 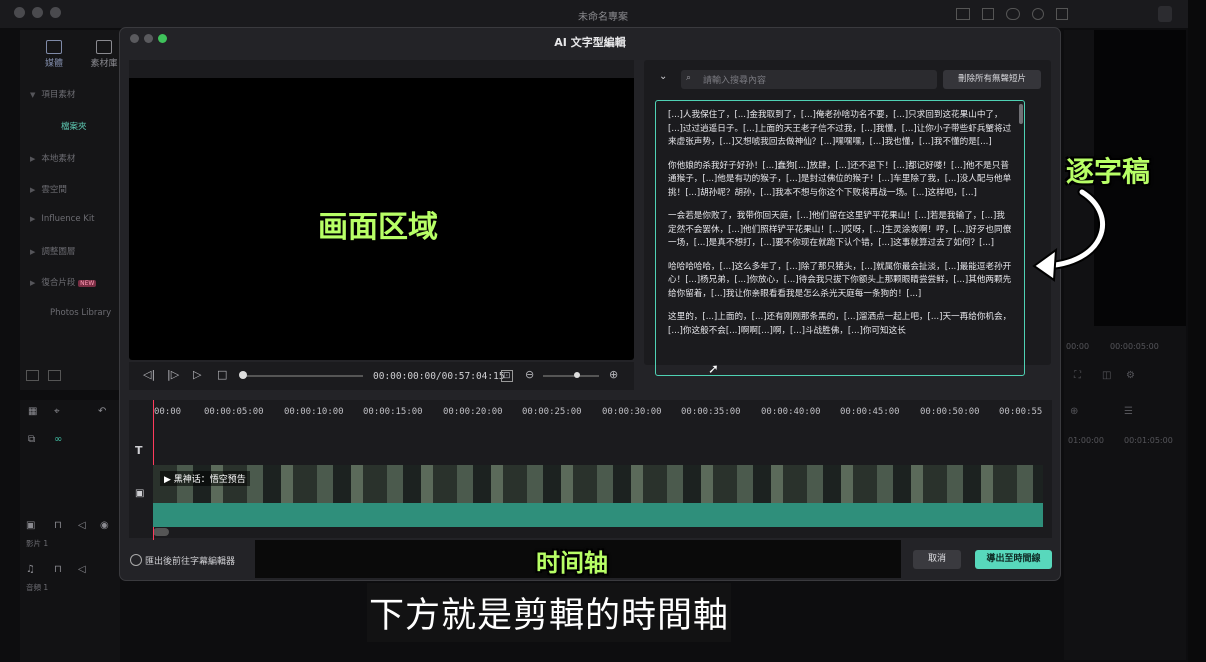 I want to click on new-badge: NEW, so click(x=87, y=283).